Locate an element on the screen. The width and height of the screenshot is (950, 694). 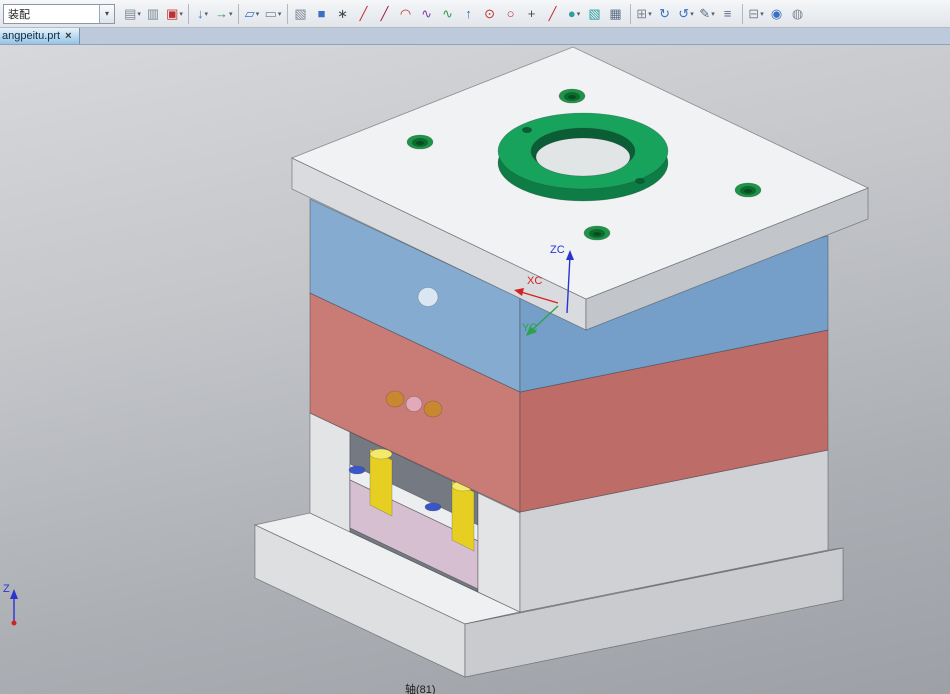
selection-status-text: 轴(81) is located at coordinates (420, 688).